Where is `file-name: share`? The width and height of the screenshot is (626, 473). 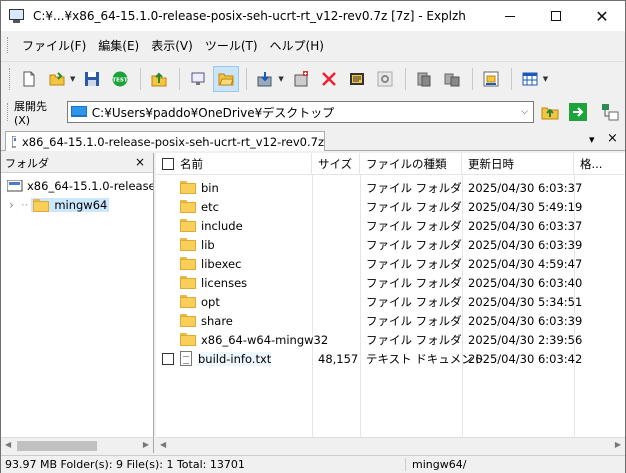 file-name: share is located at coordinates (217, 320).